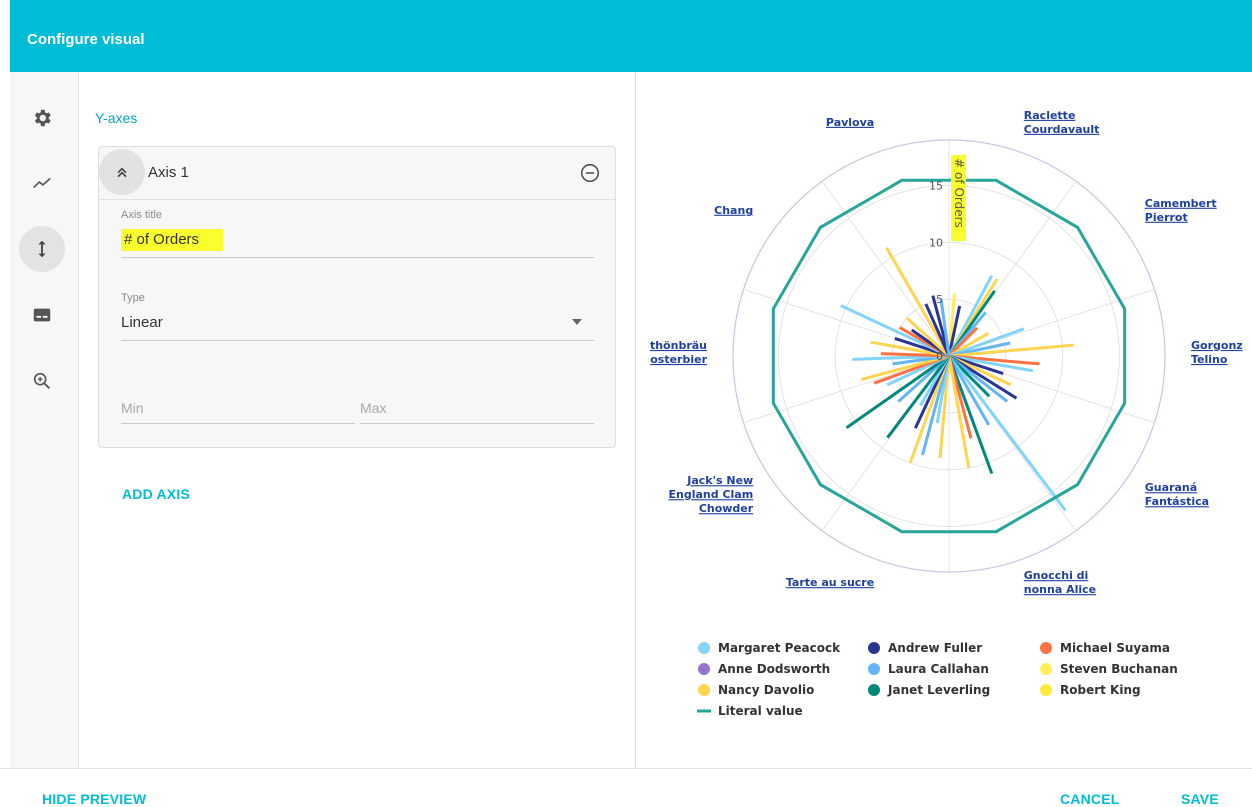 The width and height of the screenshot is (1252, 807). What do you see at coordinates (938, 669) in the screenshot?
I see `legend-label: Laura Callahan` at bounding box center [938, 669].